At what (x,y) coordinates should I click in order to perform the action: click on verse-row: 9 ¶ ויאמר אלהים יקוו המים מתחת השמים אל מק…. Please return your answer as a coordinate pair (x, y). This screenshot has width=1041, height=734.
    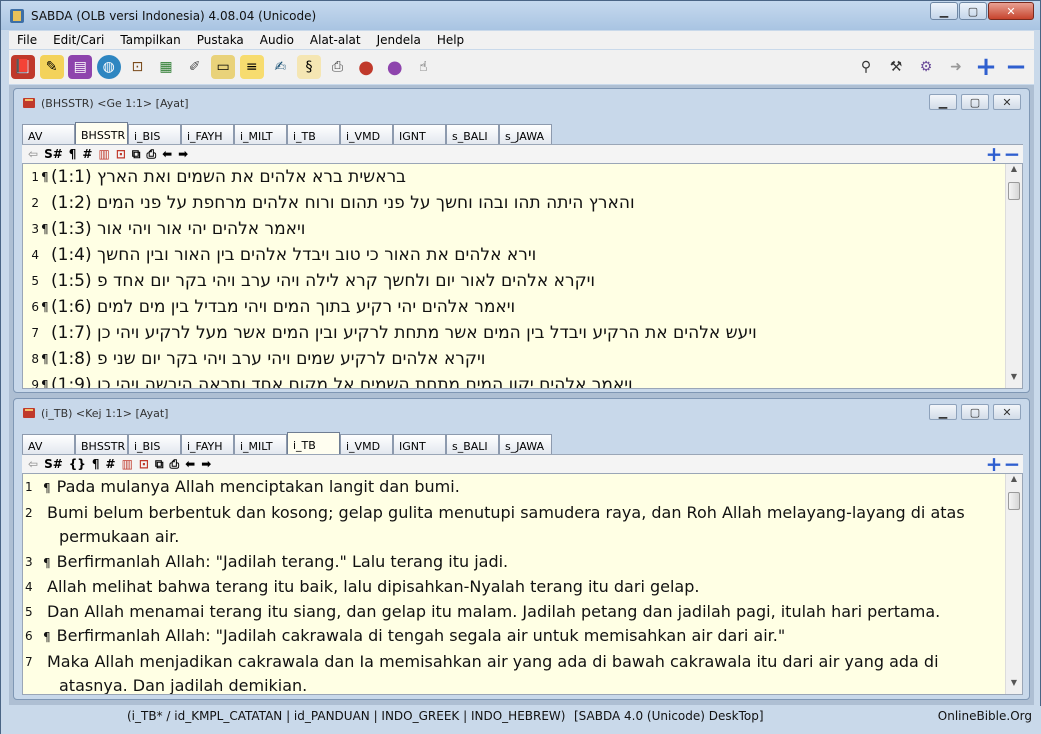
    Looking at the image, I should click on (522, 380).